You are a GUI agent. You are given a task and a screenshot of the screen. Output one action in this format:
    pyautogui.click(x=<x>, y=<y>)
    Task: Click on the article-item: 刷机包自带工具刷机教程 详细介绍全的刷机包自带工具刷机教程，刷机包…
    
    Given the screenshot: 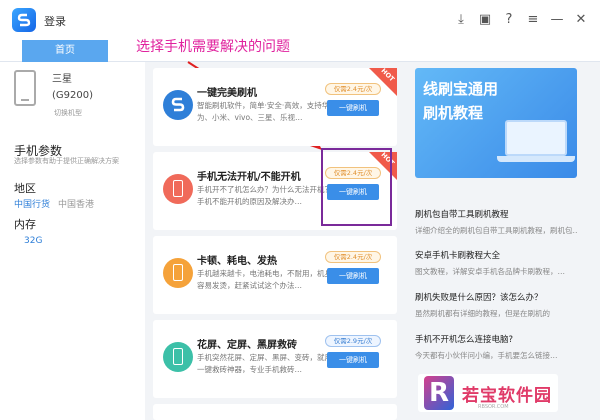 What is the action you would take?
    pyautogui.click(x=496, y=222)
    